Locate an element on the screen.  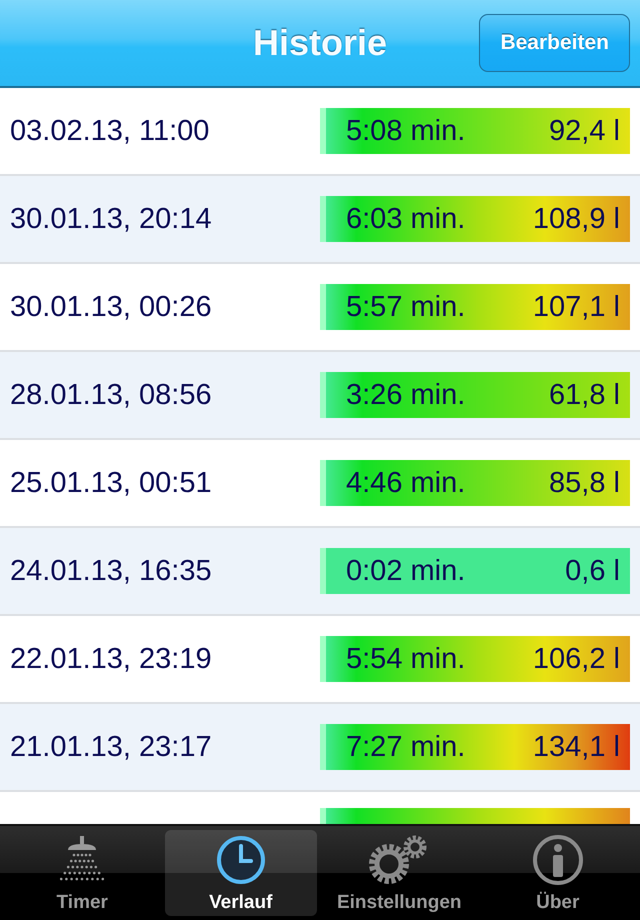
tab-button: Verlauf is located at coordinates (240, 873).